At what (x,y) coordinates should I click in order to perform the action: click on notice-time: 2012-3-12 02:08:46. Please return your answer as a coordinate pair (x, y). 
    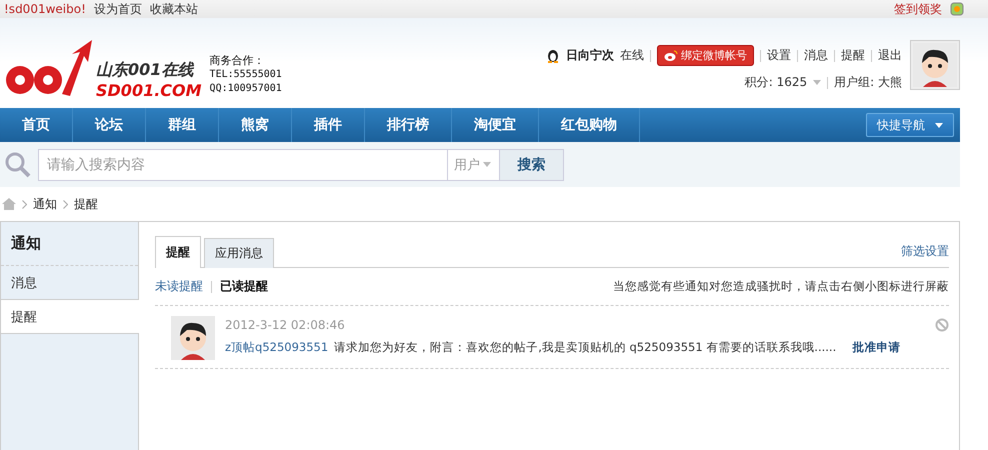
    Looking at the image, I should click on (285, 325).